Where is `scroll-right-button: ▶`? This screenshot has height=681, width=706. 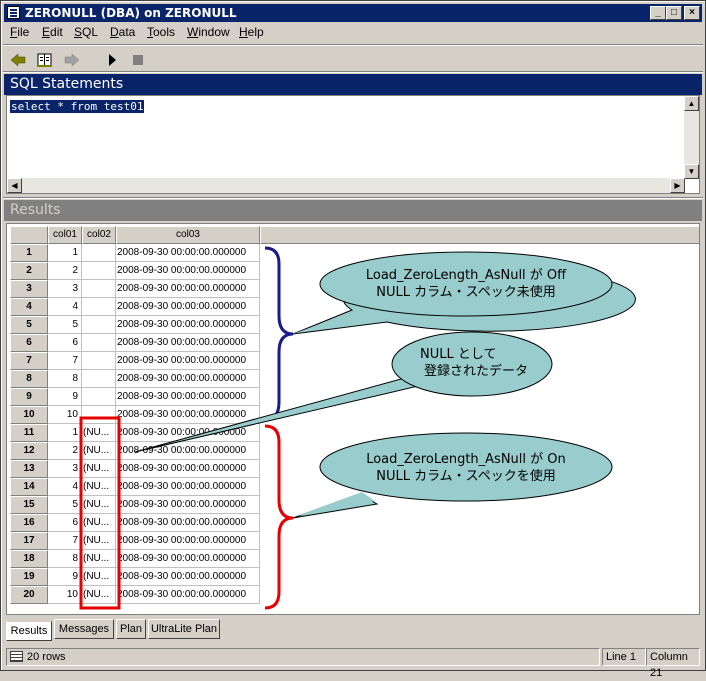 scroll-right-button: ▶ is located at coordinates (677, 185).